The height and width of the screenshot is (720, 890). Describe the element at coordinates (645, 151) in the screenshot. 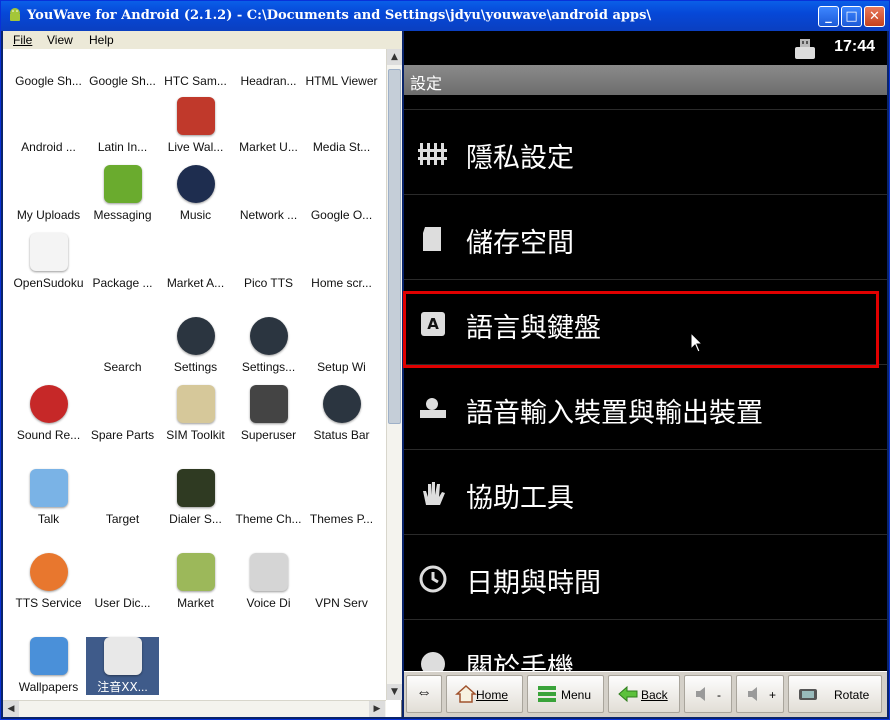

I see `settings-item: 隱私設定` at that location.